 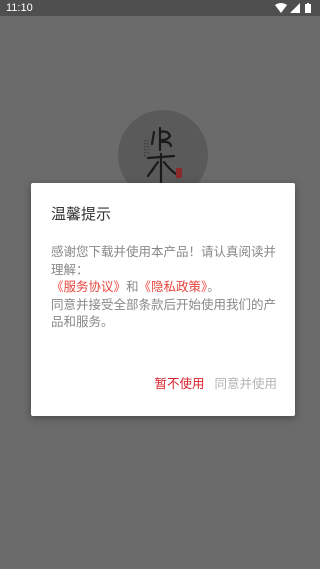 What do you see at coordinates (245, 382) in the screenshot?
I see `agree-button: 同意并使用` at bounding box center [245, 382].